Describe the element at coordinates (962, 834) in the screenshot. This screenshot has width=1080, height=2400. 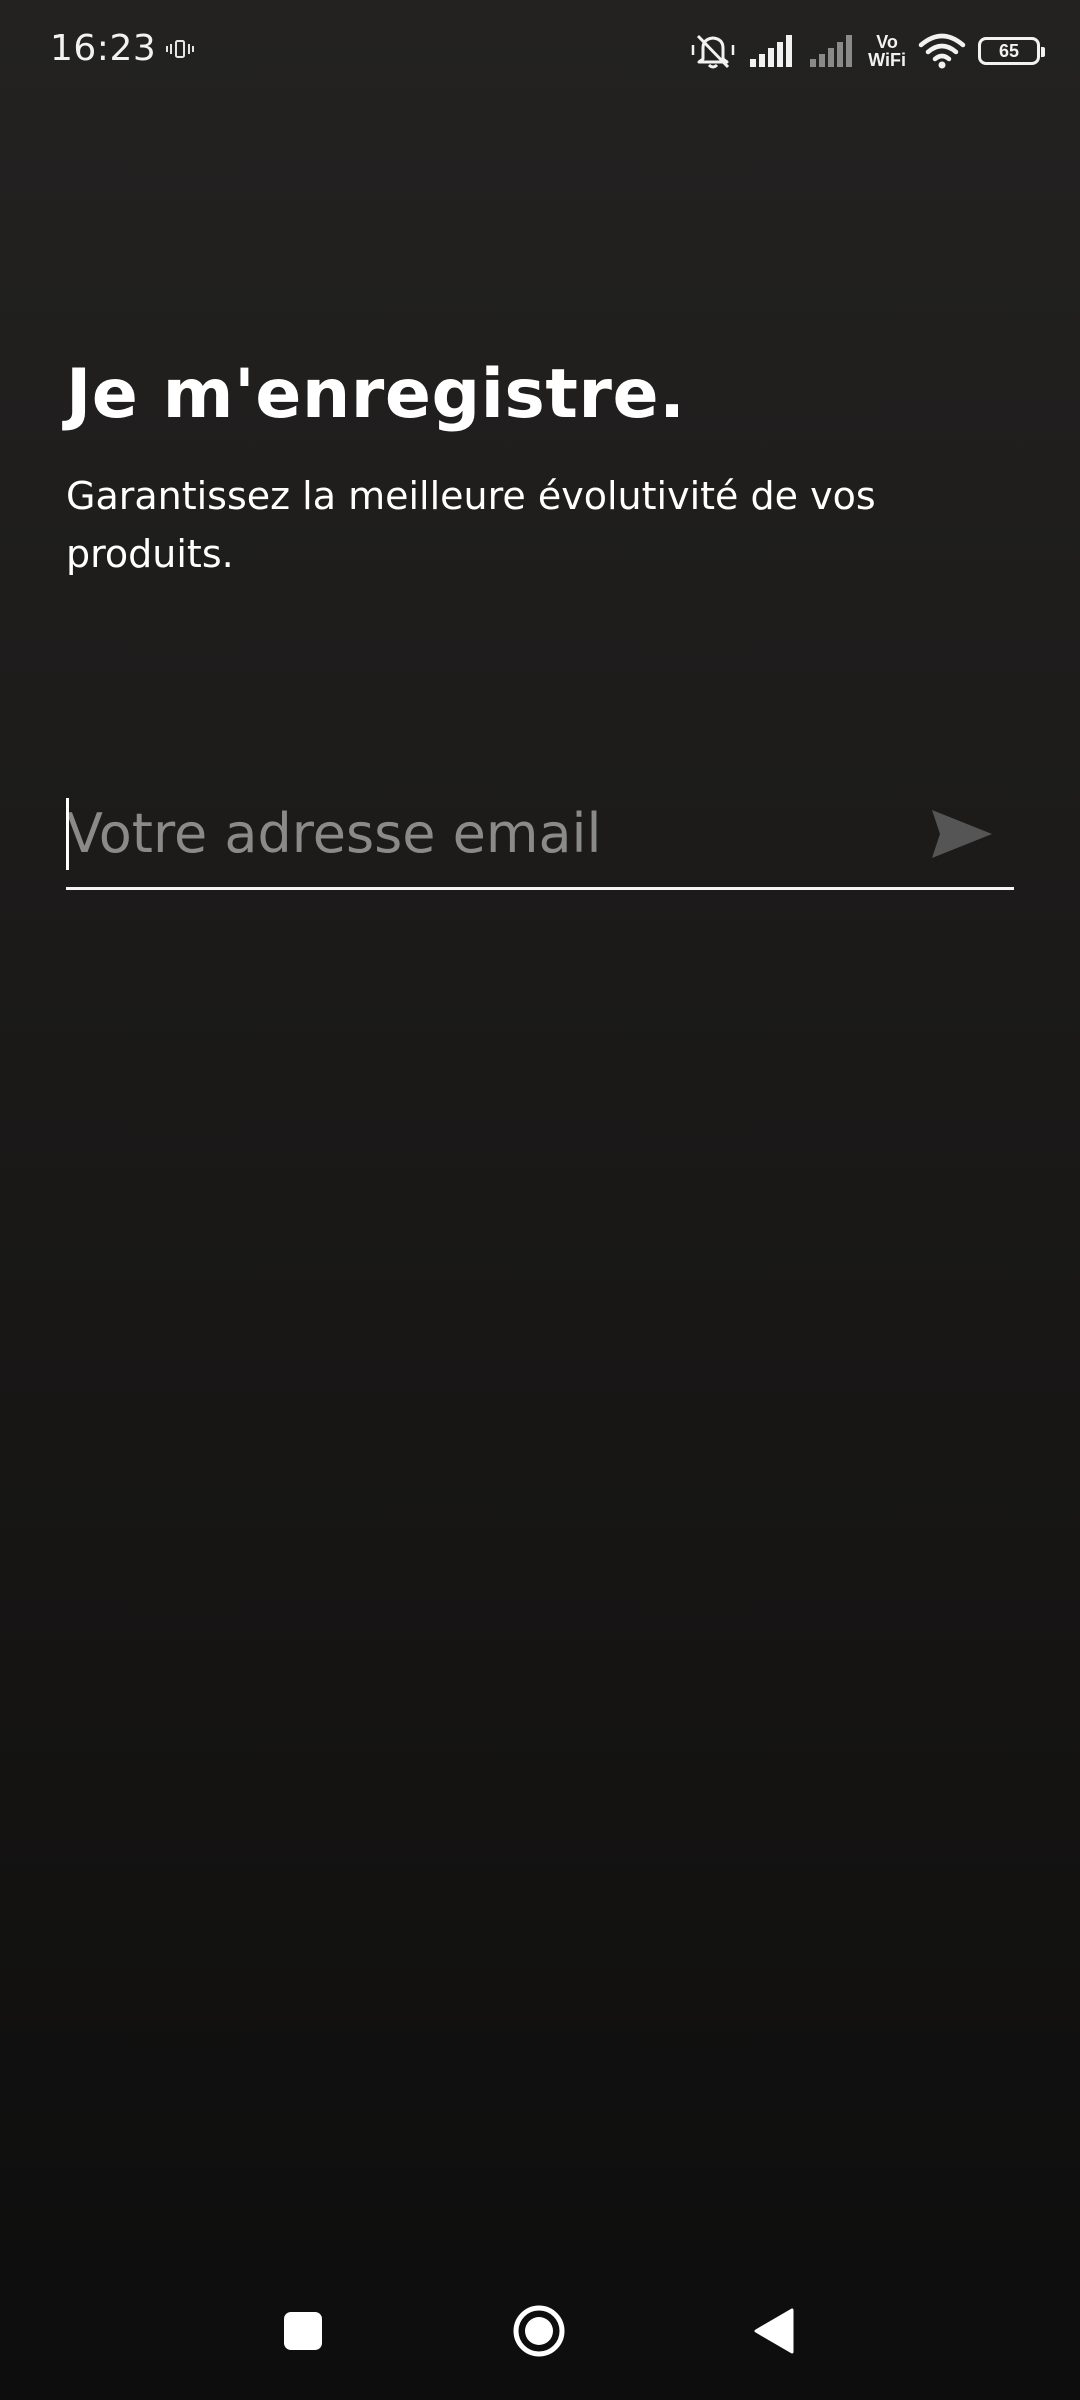
I see `send-icon` at that location.